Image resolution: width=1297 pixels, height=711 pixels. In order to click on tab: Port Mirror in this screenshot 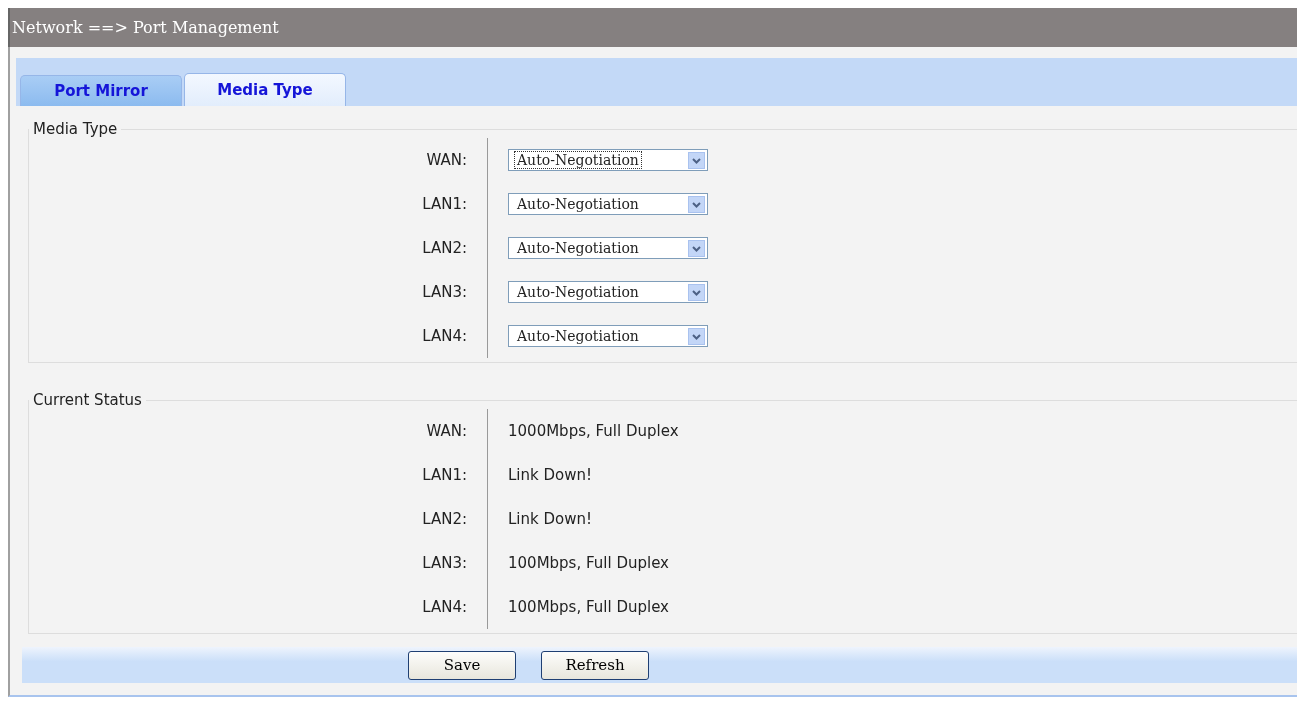, I will do `click(101, 90)`.